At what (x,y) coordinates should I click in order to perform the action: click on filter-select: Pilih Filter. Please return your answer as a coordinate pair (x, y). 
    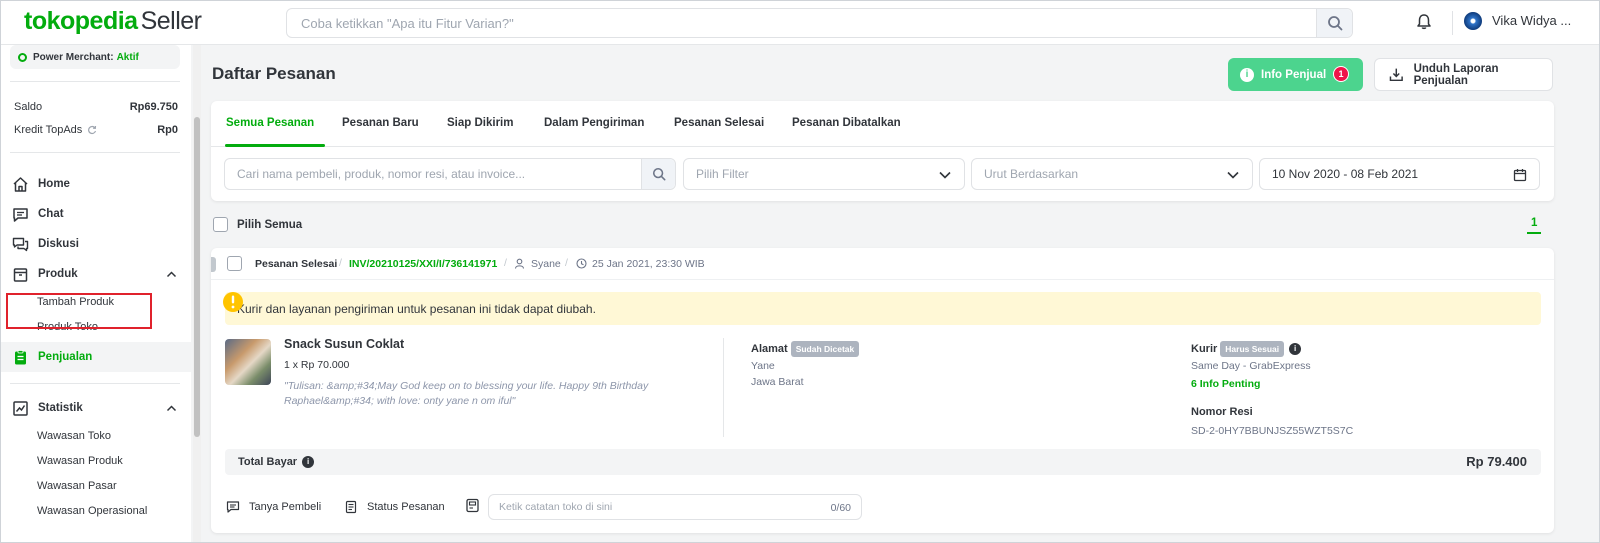
    Looking at the image, I should click on (824, 174).